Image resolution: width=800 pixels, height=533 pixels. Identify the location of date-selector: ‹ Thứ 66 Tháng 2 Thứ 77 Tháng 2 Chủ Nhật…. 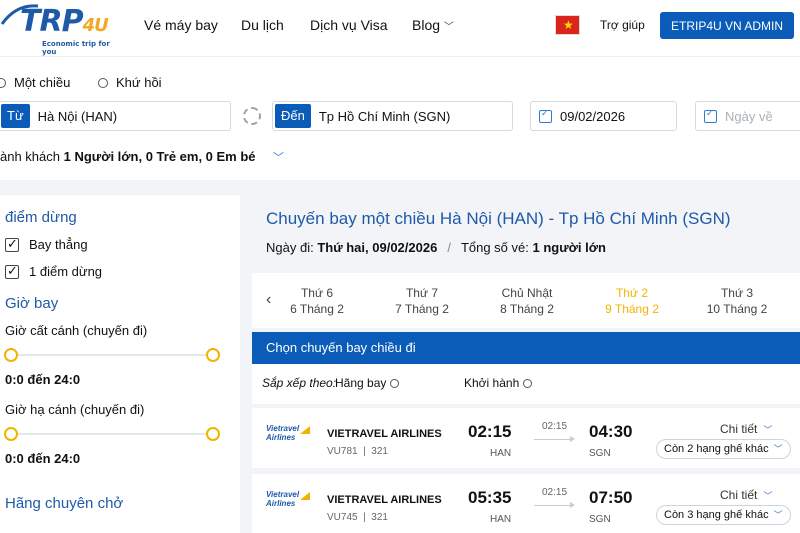
(526, 300).